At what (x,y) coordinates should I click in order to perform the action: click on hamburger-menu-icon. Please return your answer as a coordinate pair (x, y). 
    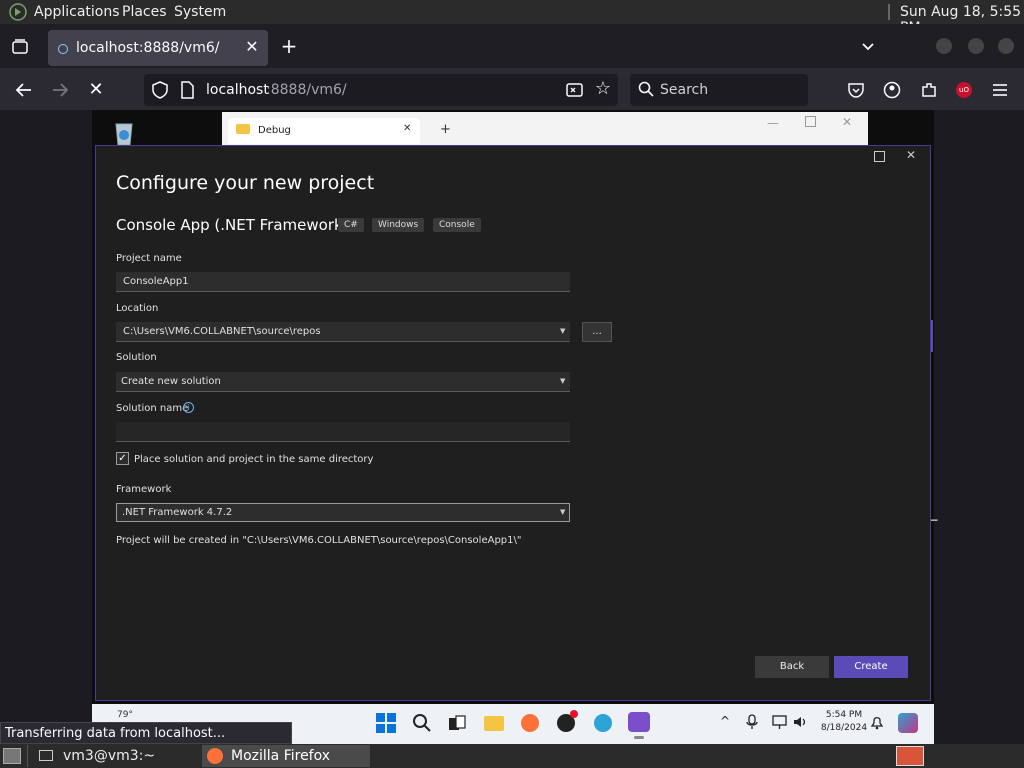
    Looking at the image, I should click on (1000, 90).